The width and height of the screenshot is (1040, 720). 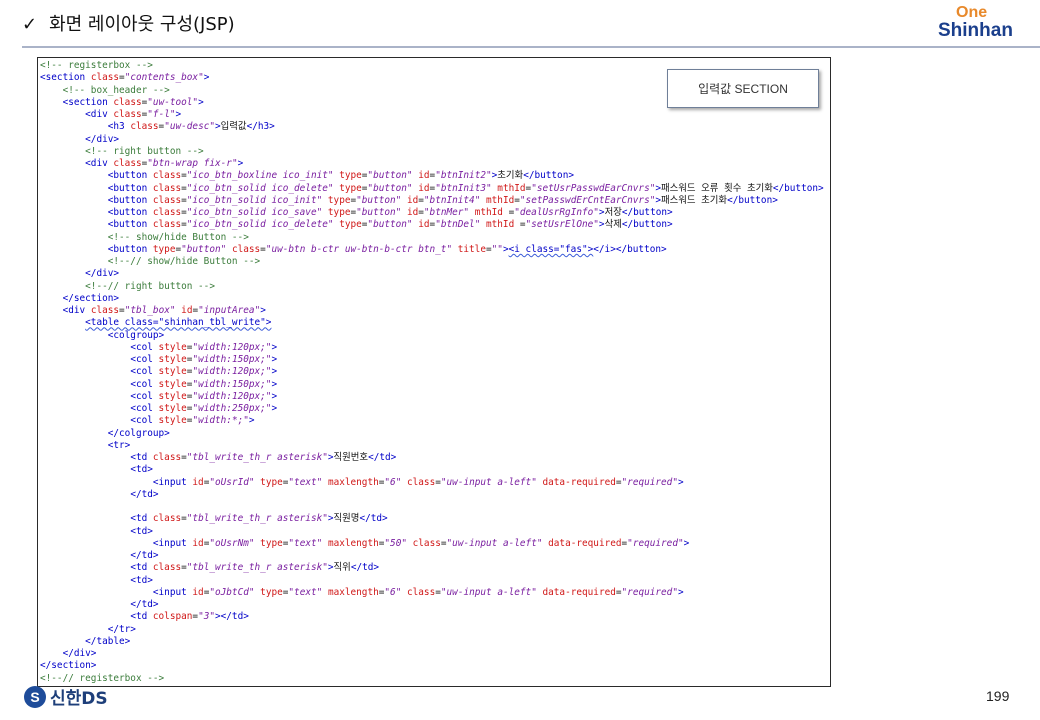 I want to click on code-token: <!--// right button -->, so click(x=150, y=286).